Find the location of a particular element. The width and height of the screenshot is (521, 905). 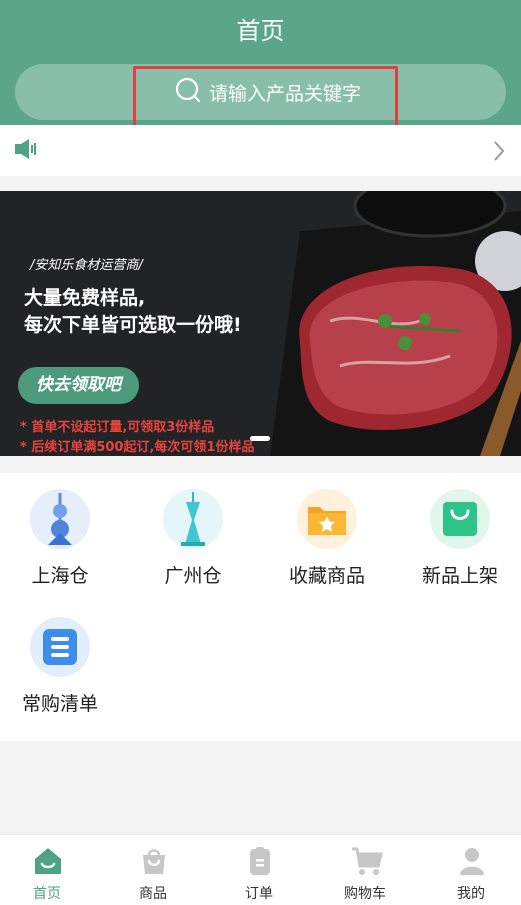

canton-tower-icon is located at coordinates (193, 519).